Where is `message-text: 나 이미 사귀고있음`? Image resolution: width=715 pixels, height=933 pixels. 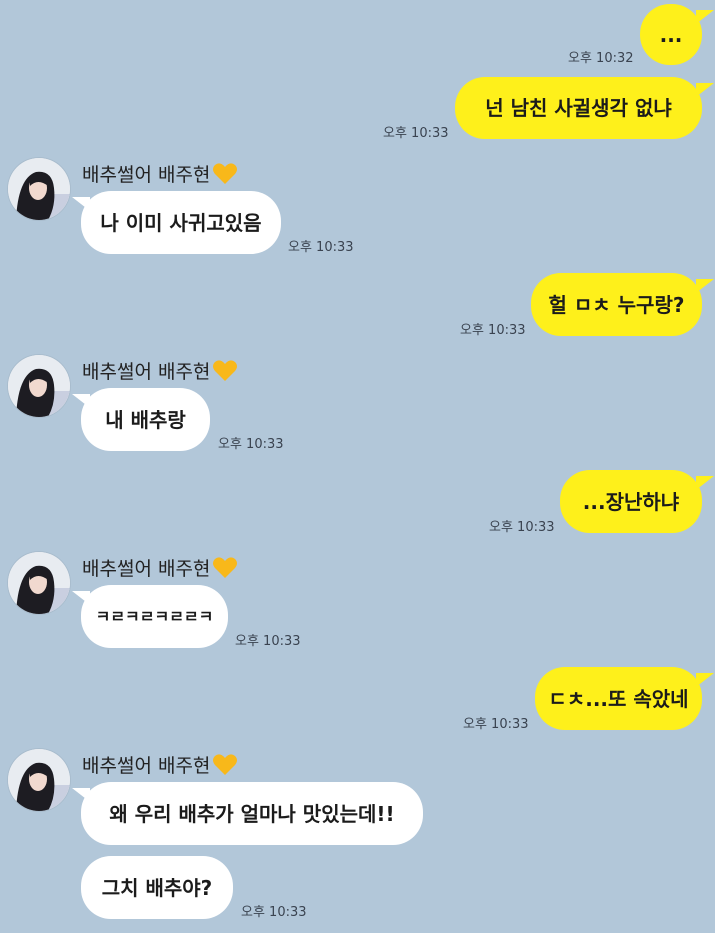 message-text: 나 이미 사귀고있음 is located at coordinates (181, 222).